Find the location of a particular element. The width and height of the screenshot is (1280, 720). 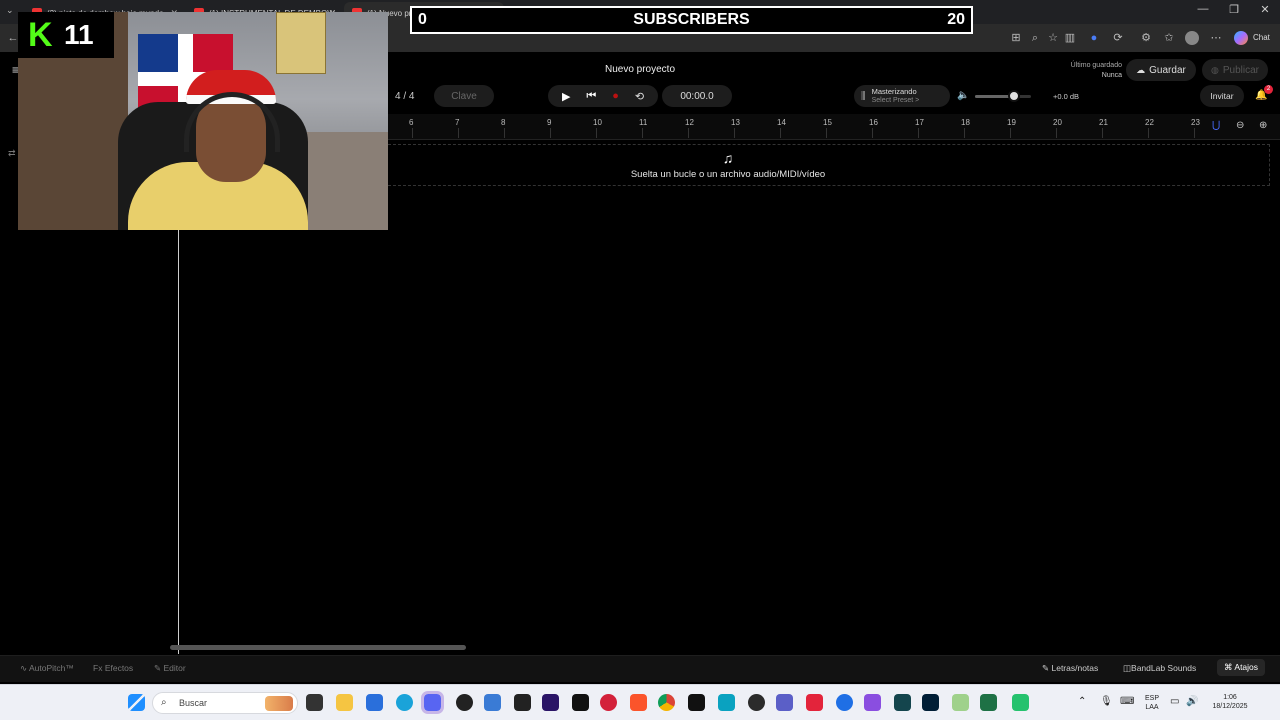

clock: 1:06 18/12/2025 is located at coordinates (1230, 702).